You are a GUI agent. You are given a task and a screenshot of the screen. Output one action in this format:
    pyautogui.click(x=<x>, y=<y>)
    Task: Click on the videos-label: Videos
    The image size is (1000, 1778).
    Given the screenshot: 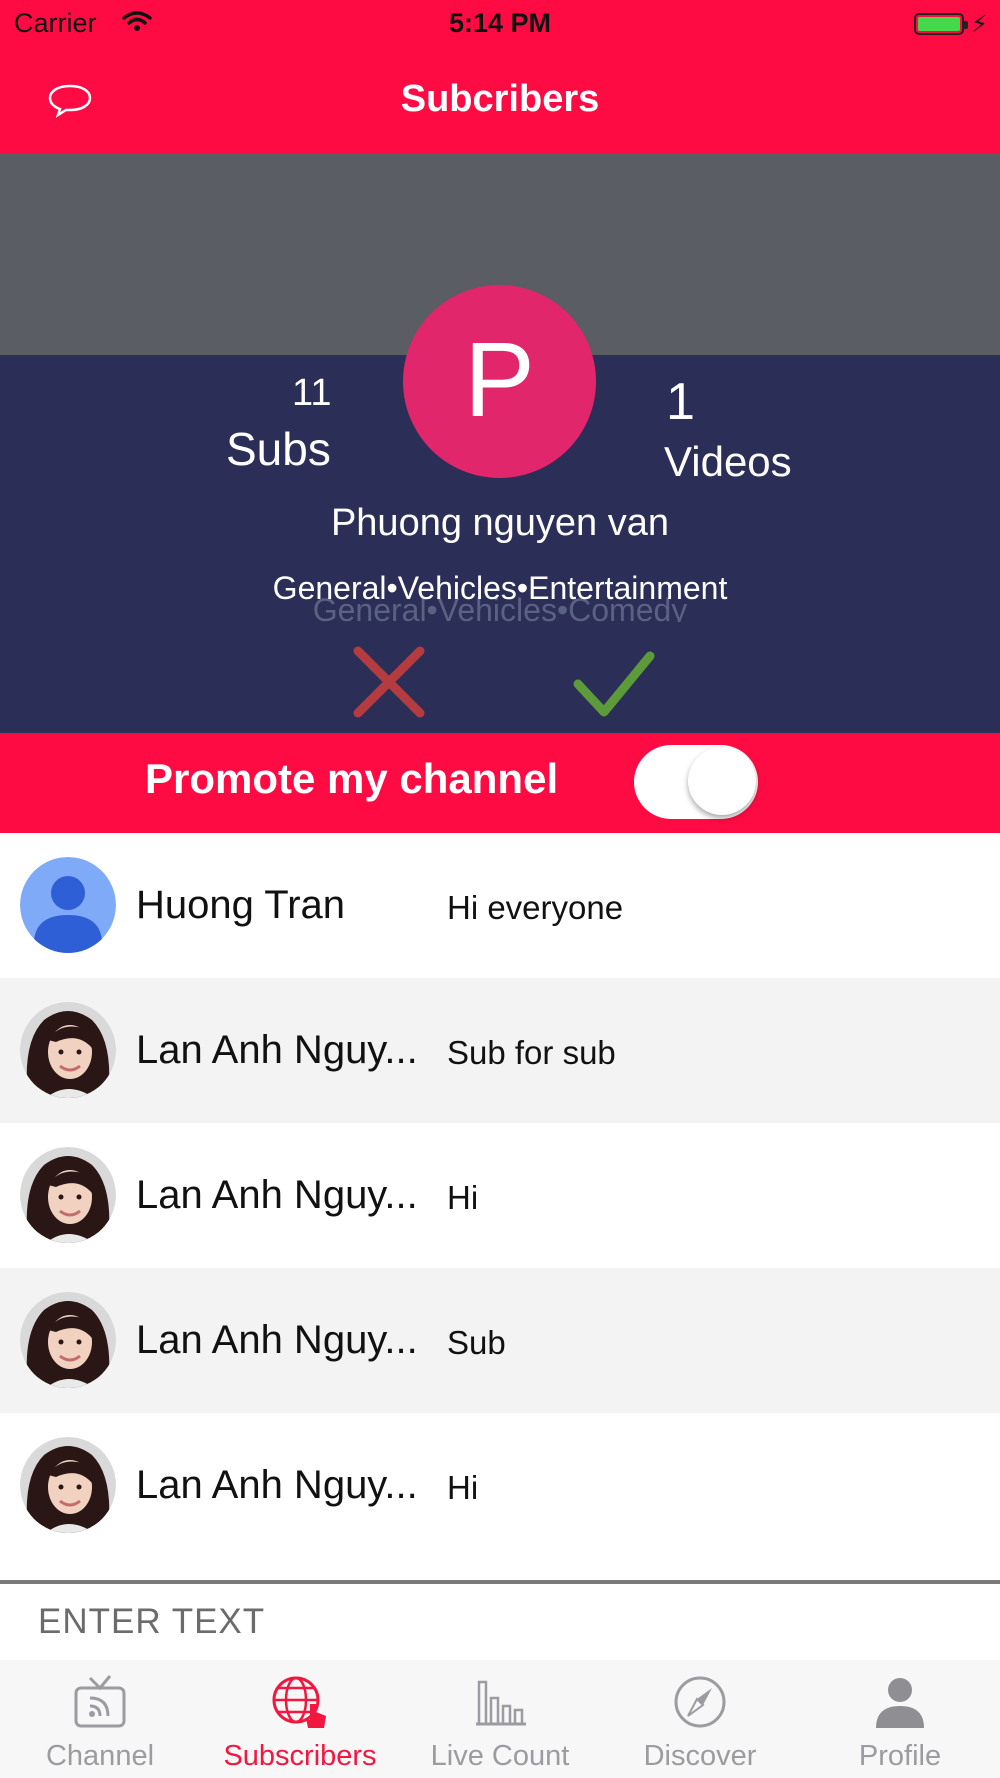 What is the action you would take?
    pyautogui.click(x=728, y=461)
    